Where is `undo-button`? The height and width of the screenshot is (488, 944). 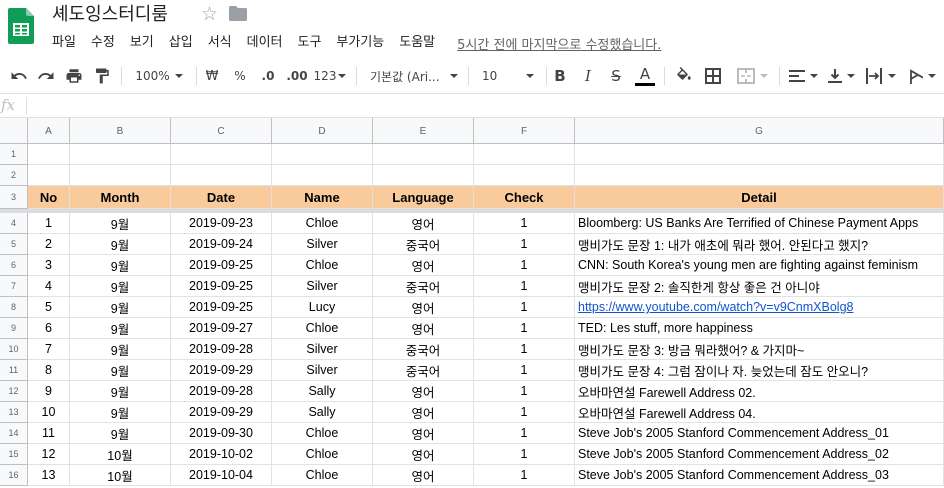 undo-button is located at coordinates (19, 76).